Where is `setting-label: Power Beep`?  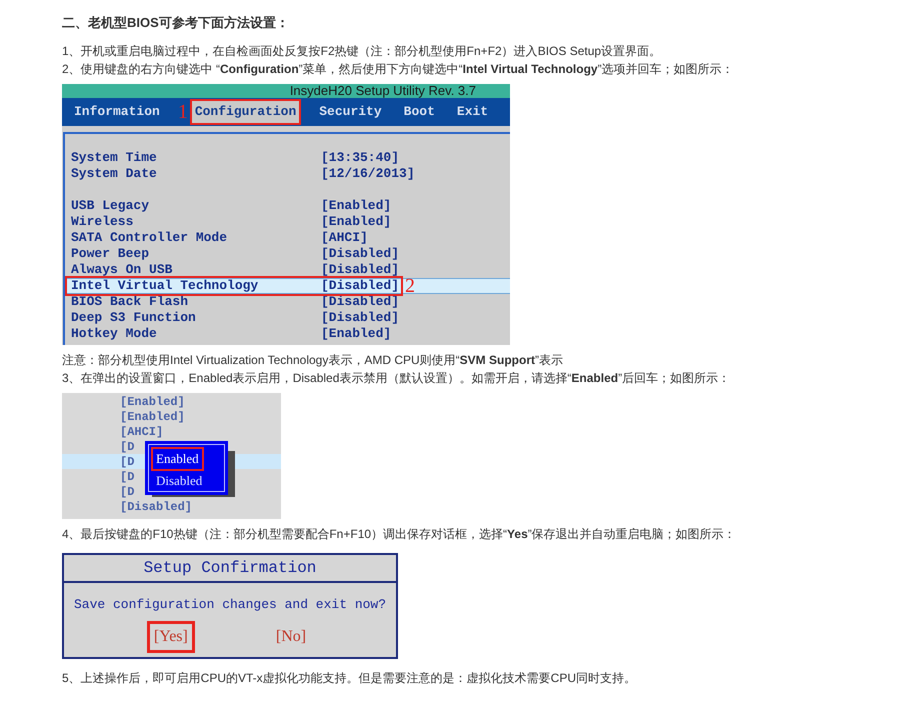 setting-label: Power Beep is located at coordinates (110, 254).